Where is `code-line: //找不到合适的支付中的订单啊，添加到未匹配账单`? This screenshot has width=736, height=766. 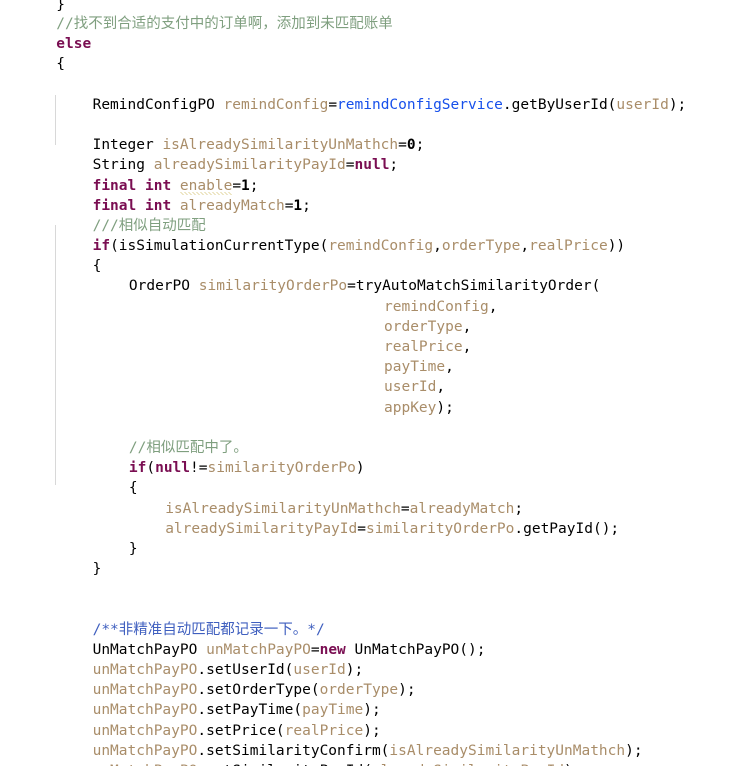
code-line: //找不到合适的支付中的订单啊，添加到未匹配账单 is located at coordinates (378, 24).